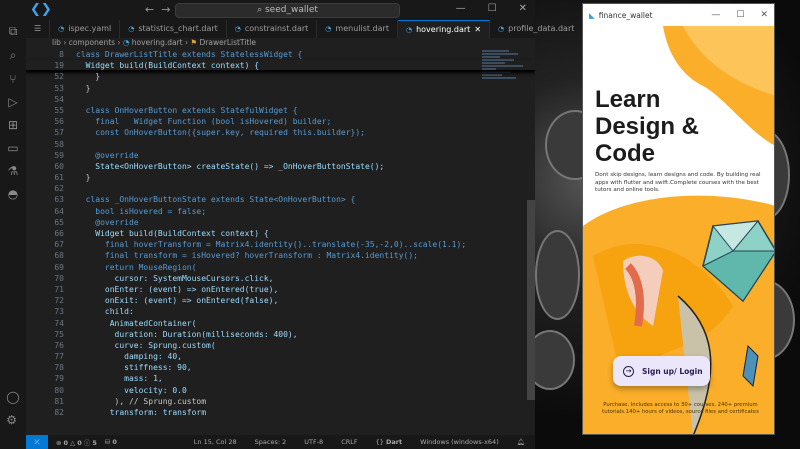  What do you see at coordinates (531, 300) in the screenshot?
I see `vertical-scrollbar` at bounding box center [531, 300].